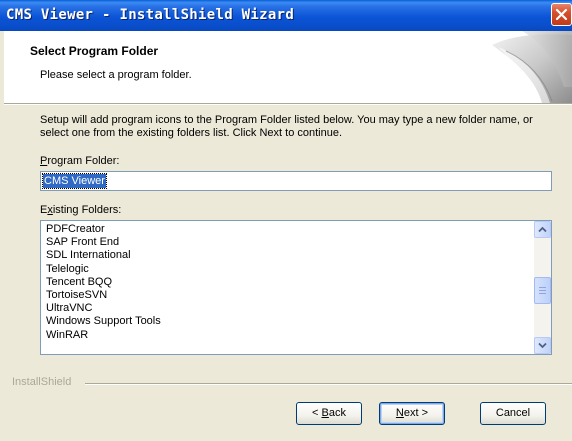  Describe the element at coordinates (81, 210) in the screenshot. I see `existing-folders-label: Existing Folders:` at that location.